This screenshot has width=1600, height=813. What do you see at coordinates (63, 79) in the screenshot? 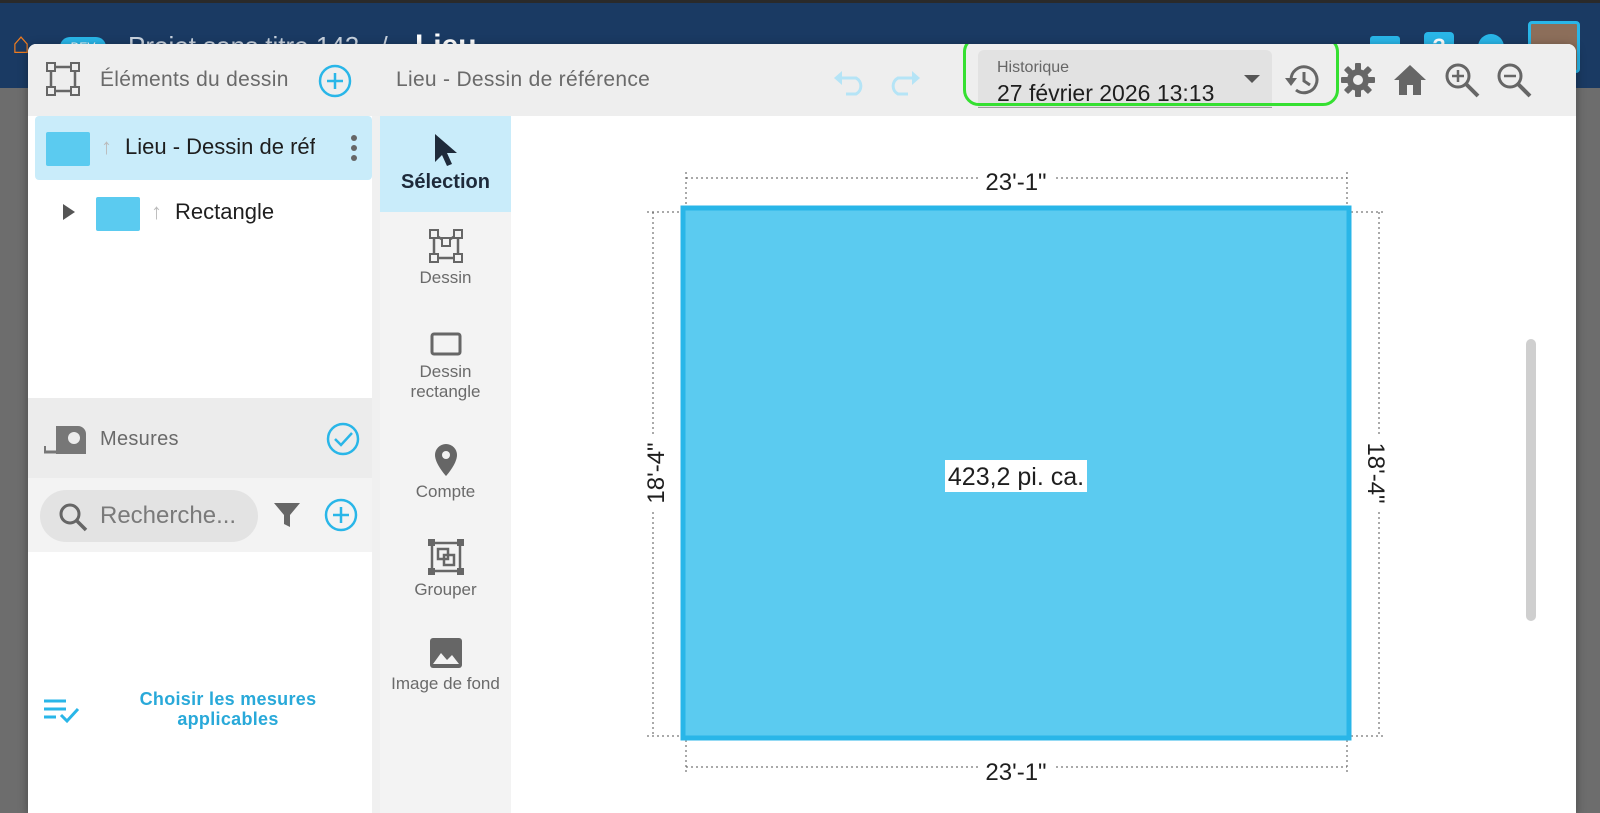
I see `drawing-elements-icon` at bounding box center [63, 79].